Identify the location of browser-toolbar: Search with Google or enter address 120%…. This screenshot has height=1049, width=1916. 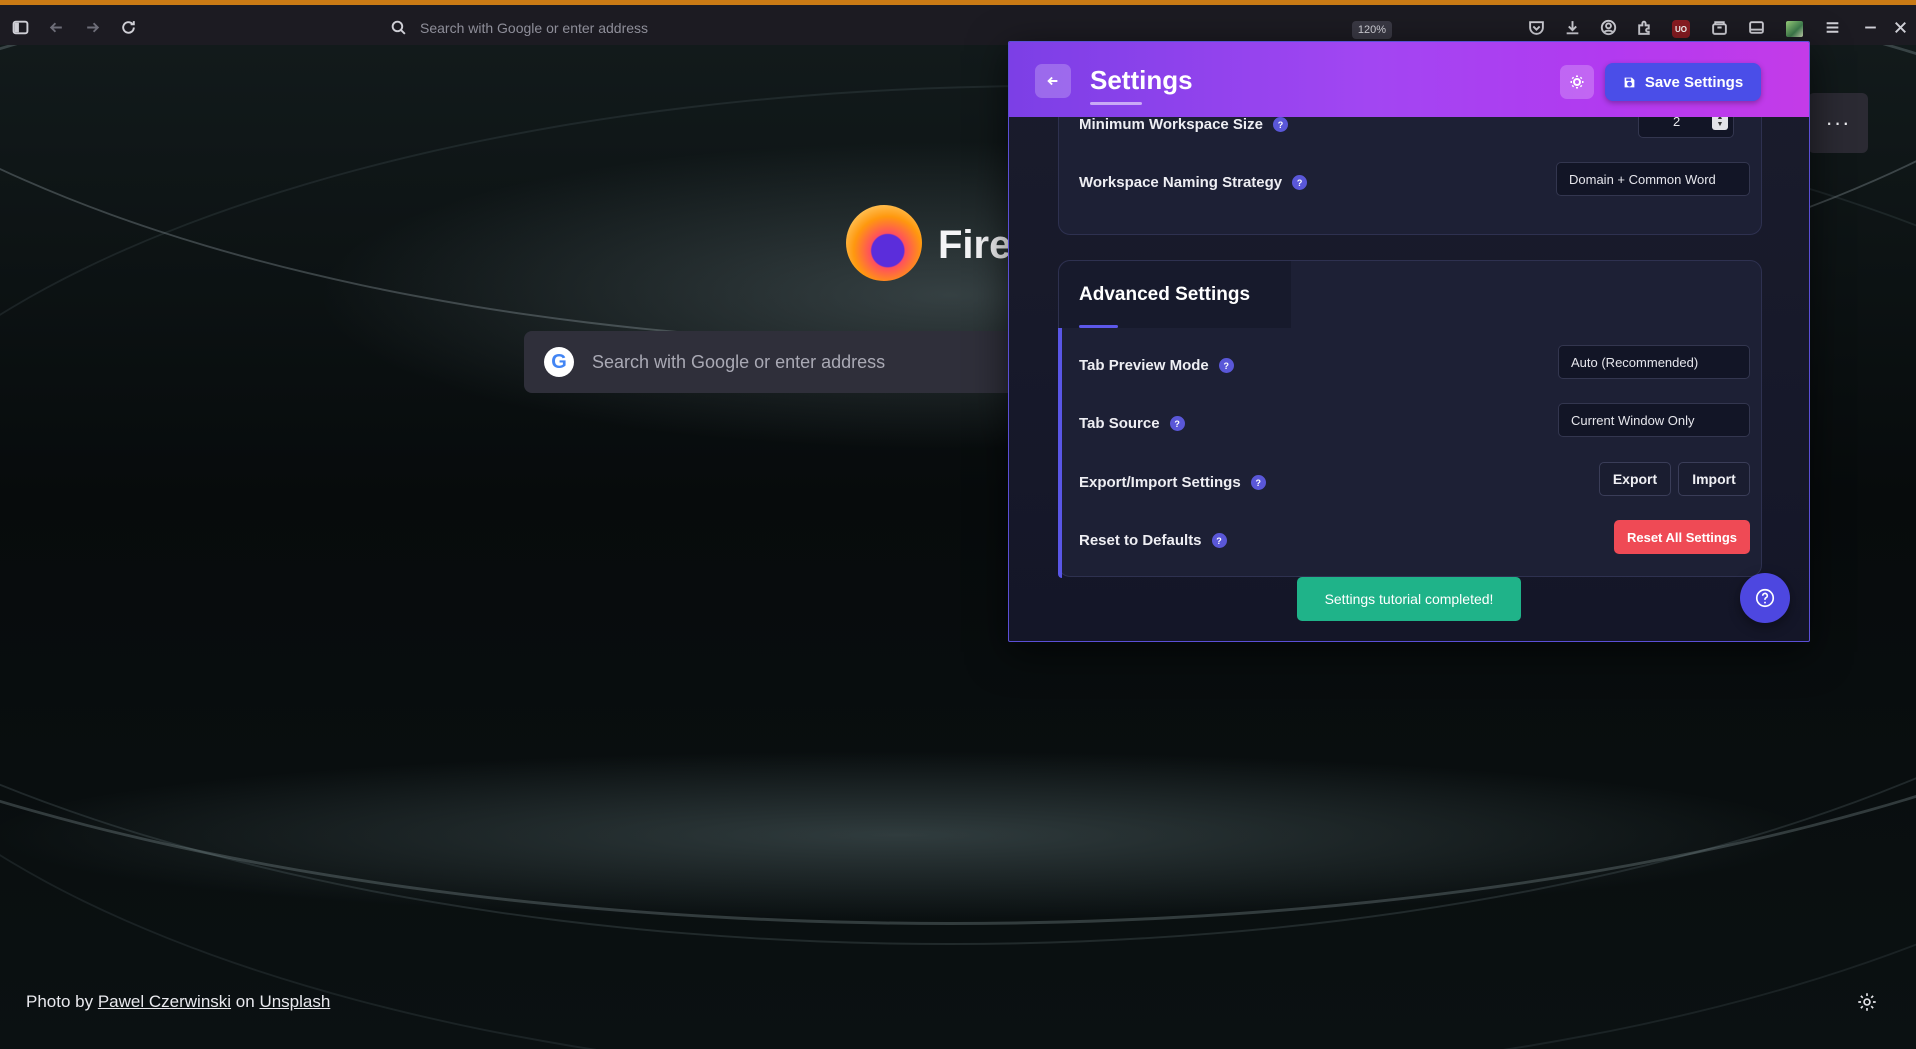
(958, 22).